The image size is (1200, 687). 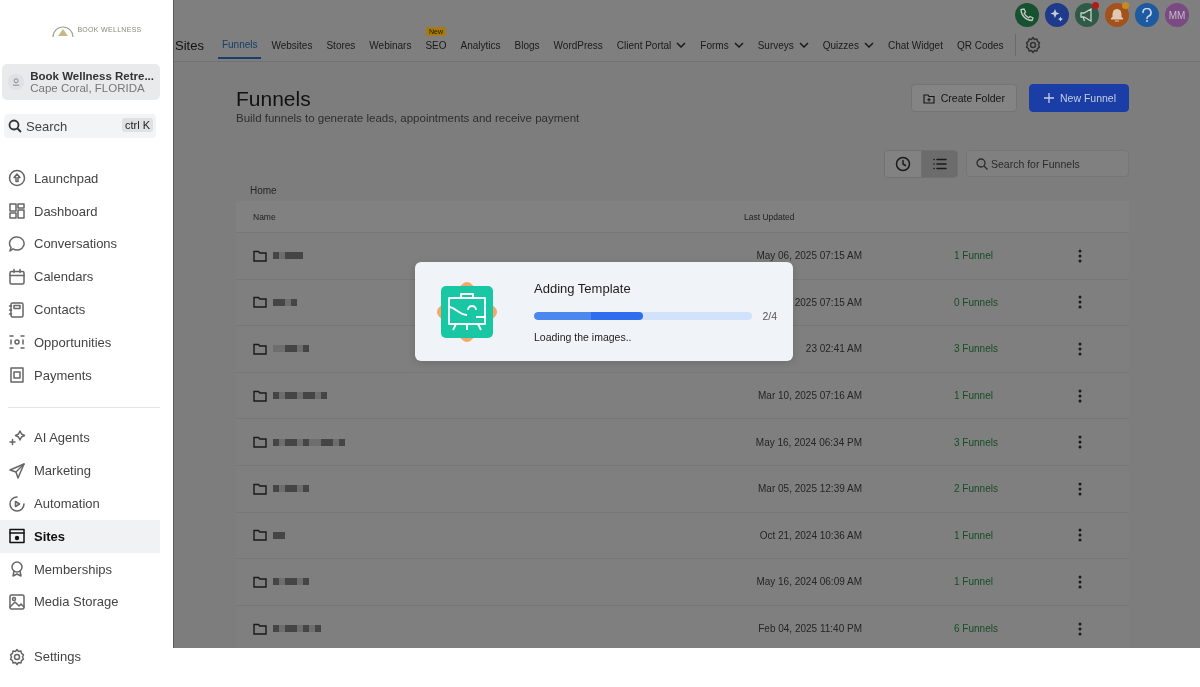 What do you see at coordinates (80, 178) in the screenshot?
I see `sidebar-item: Launchpad` at bounding box center [80, 178].